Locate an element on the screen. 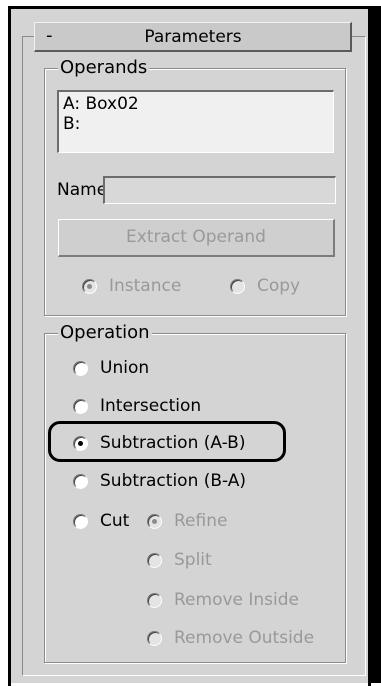 This screenshot has height=686, width=381. operands-group-label: Operands is located at coordinates (104, 68).